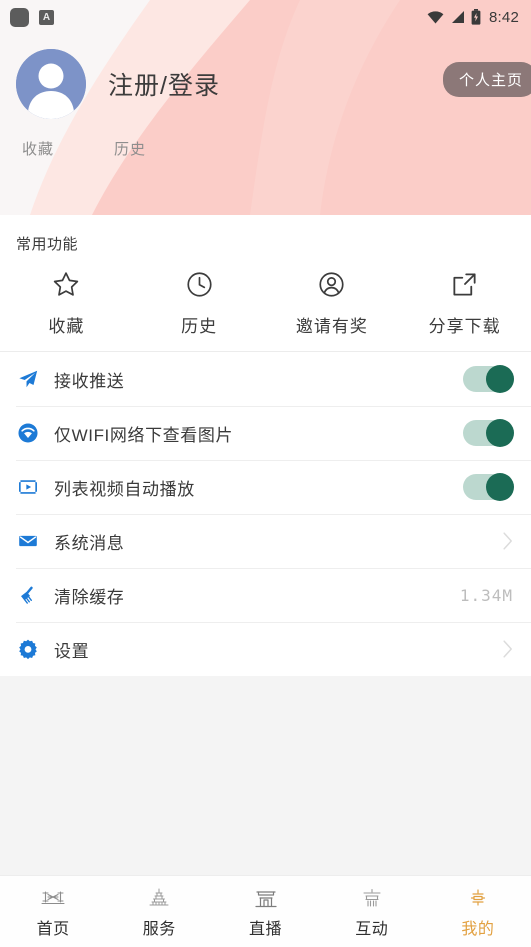 The image size is (531, 947). Describe the element at coordinates (458, 17) in the screenshot. I see `signal-icon` at that location.